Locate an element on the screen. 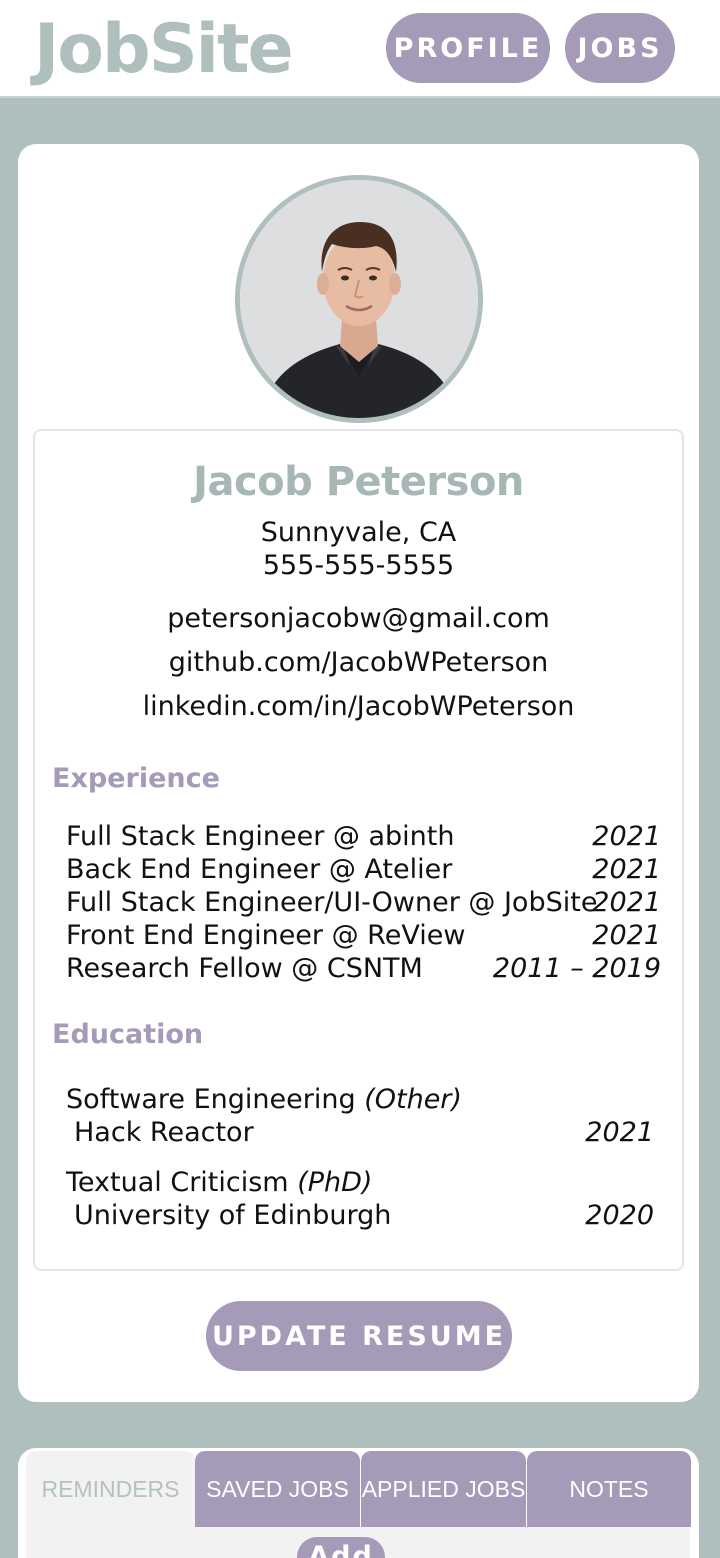 Image resolution: width=720 pixels, height=1558 pixels. experience-item: Front End Engineer @ ReView 2021 is located at coordinates (363, 935).